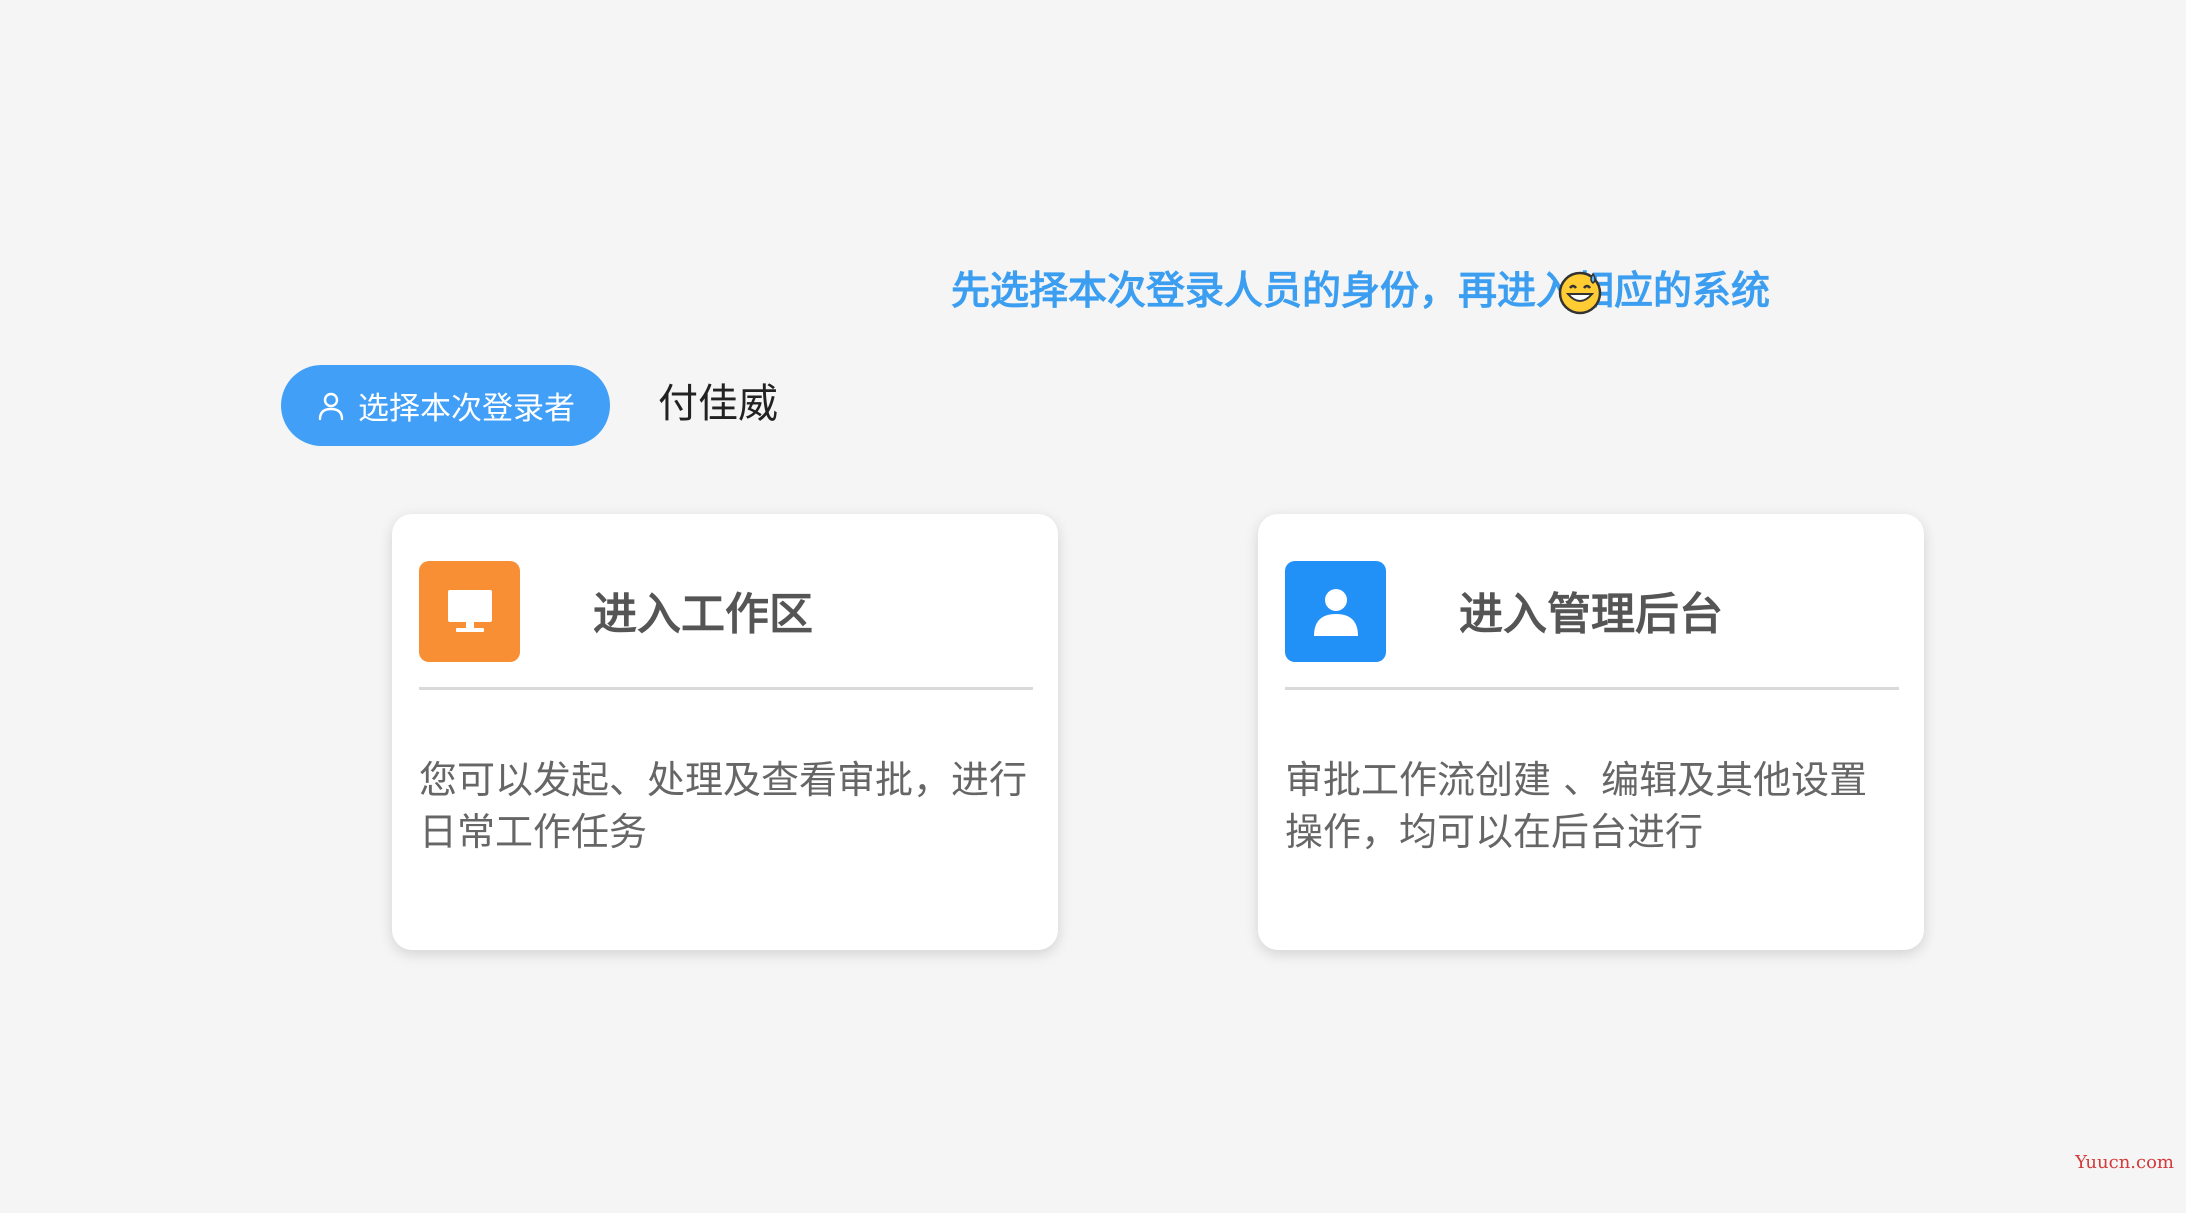  I want to click on select-login-user-label: 选择本次登录者, so click(466, 409).